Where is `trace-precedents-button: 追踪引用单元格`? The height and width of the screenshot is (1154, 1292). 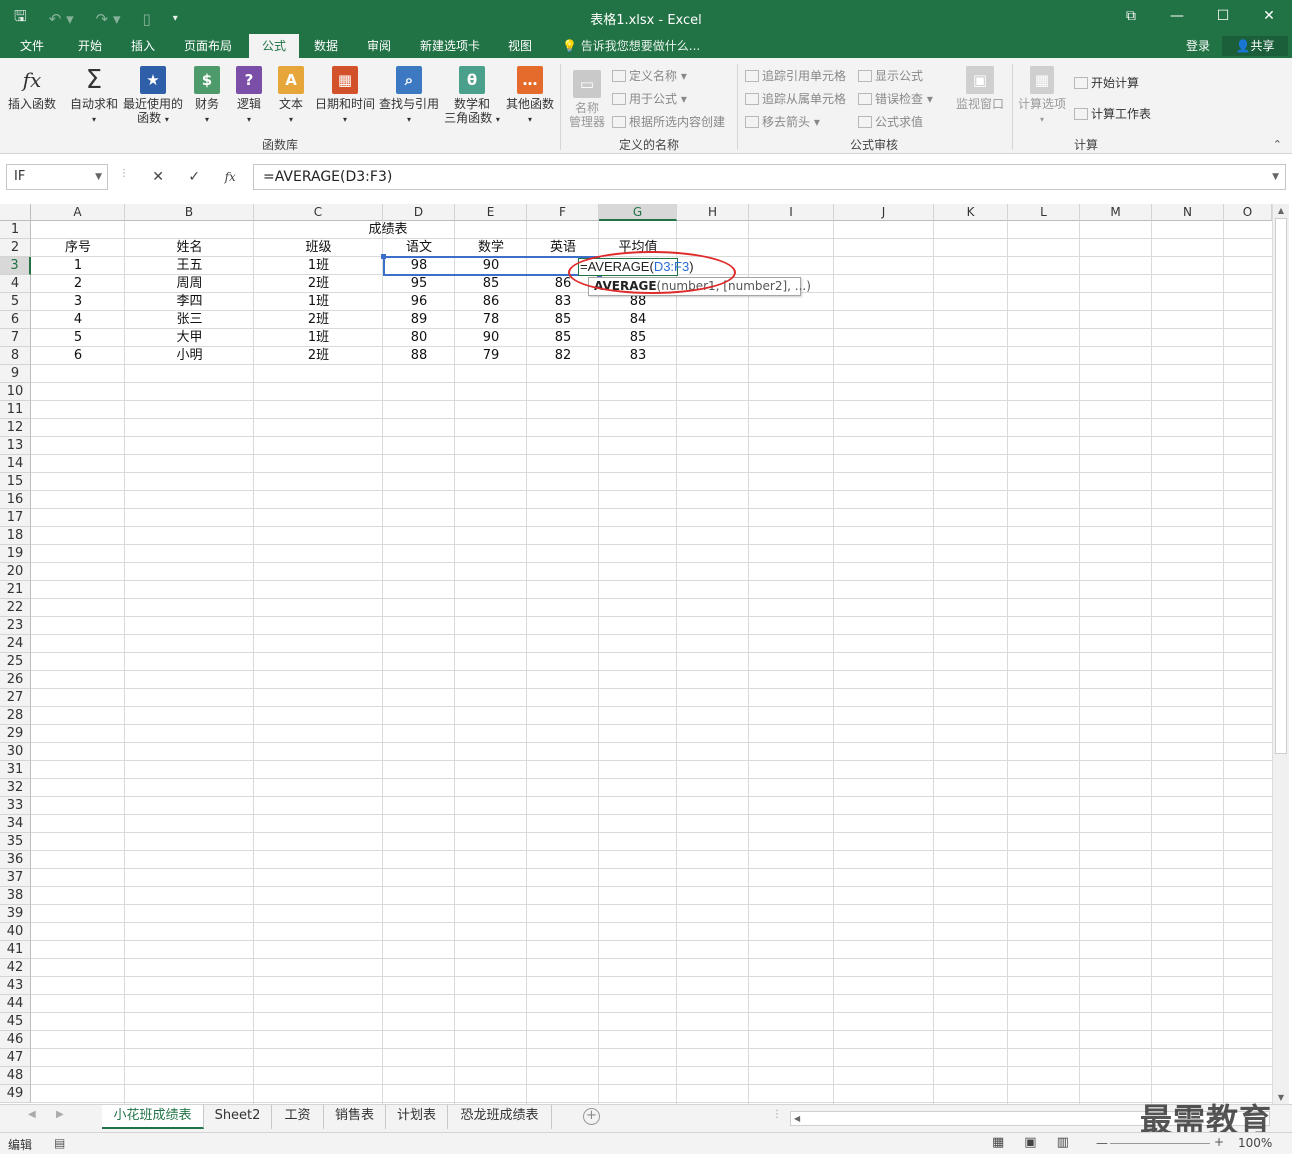 trace-precedents-button: 追踪引用单元格 is located at coordinates (795, 75).